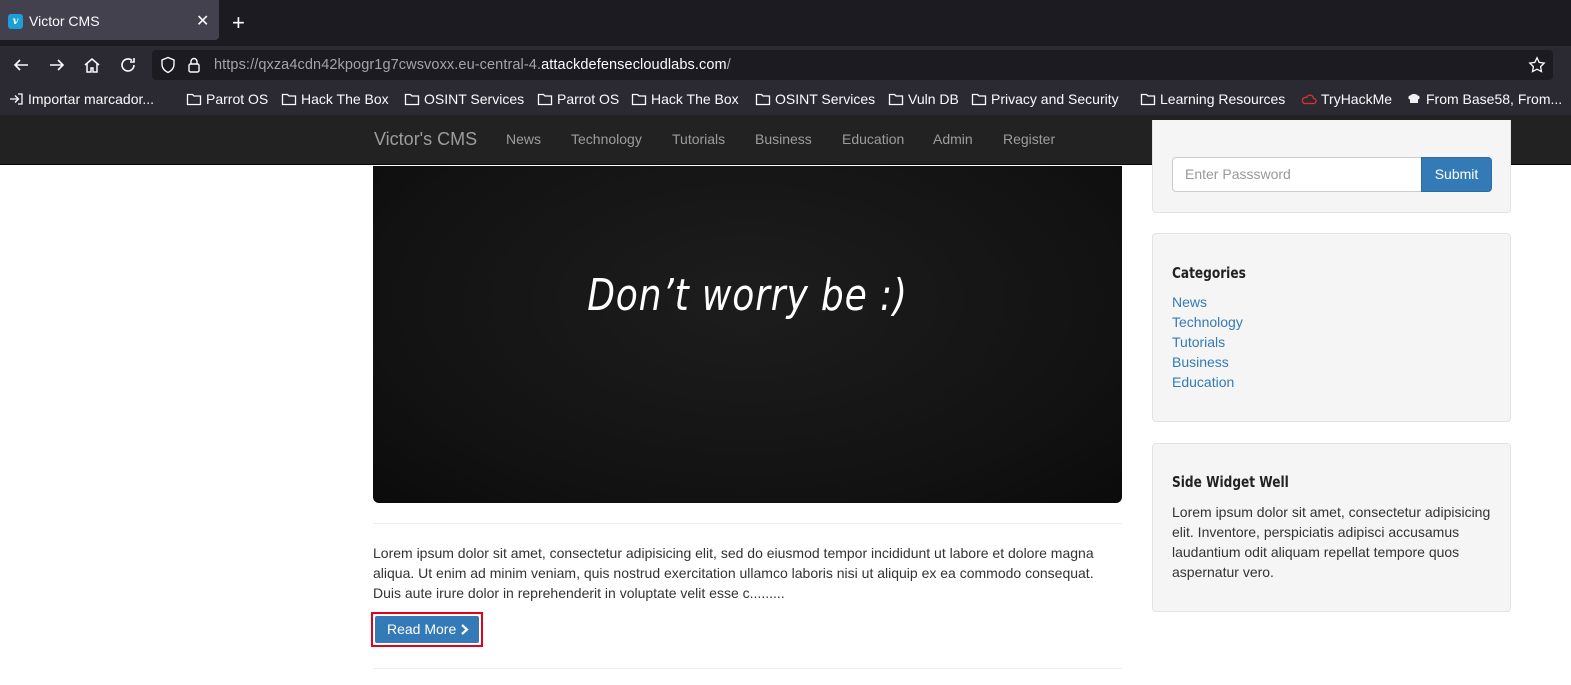 Image resolution: width=1571 pixels, height=685 pixels. I want to click on url-domain: attackdefensecloudlabs.com, so click(634, 65).